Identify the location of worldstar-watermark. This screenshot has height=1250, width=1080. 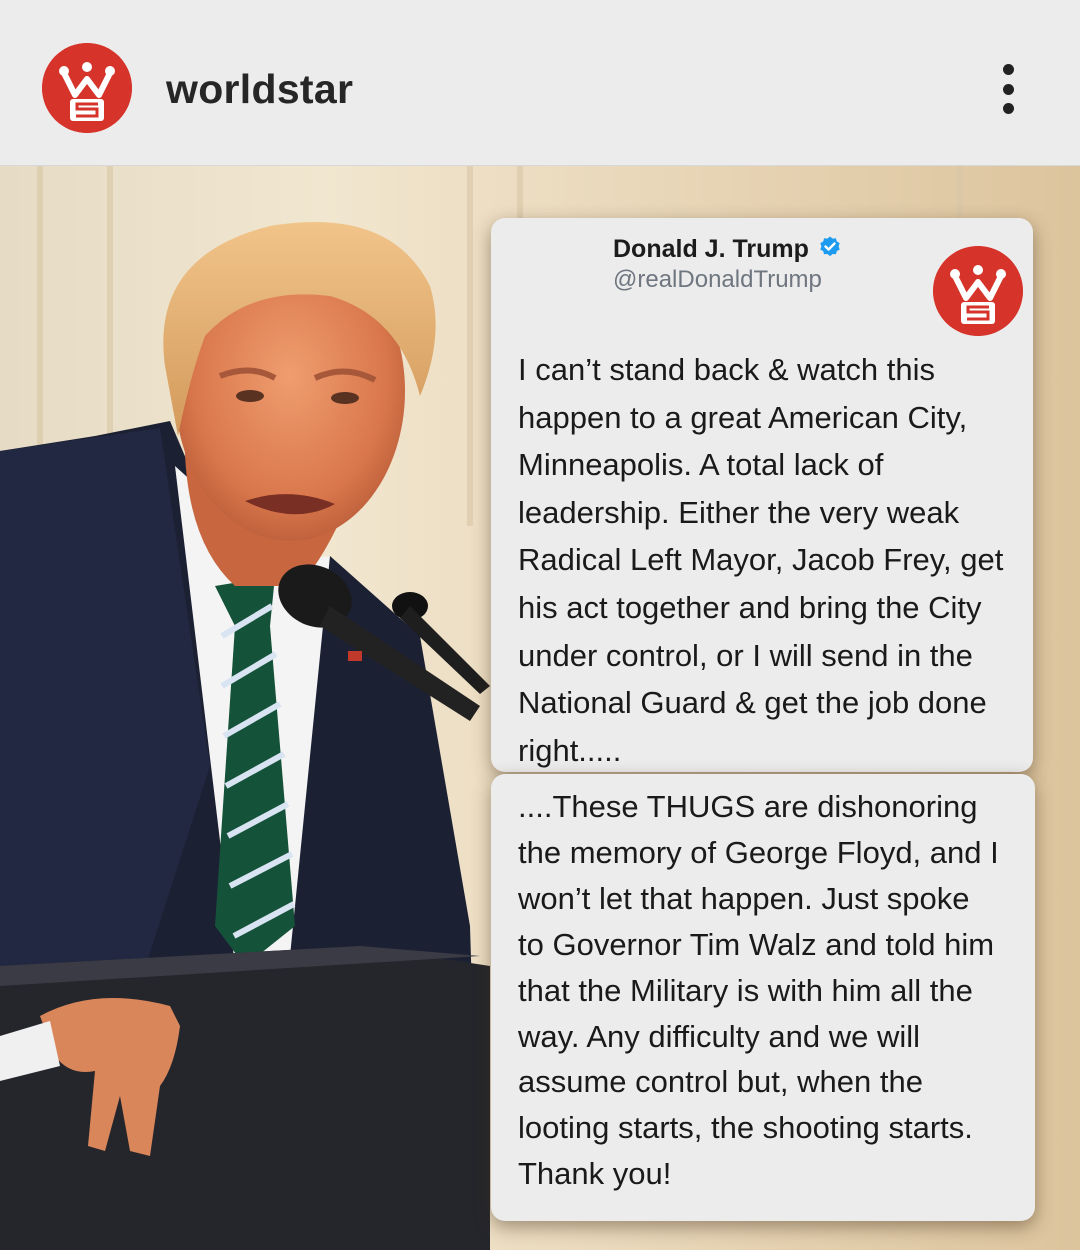
(978, 291).